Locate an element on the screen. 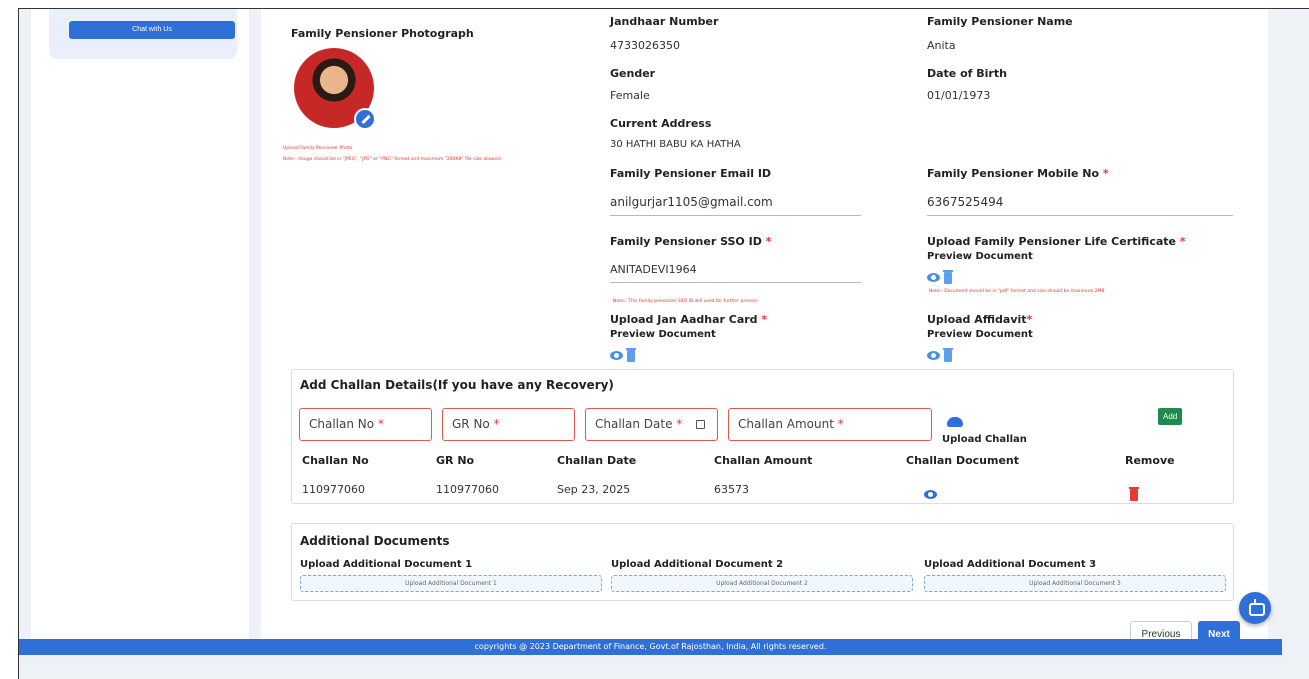 This screenshot has width=1309, height=679. email-field: anilgurjar1105@gmail.com is located at coordinates (735, 205).